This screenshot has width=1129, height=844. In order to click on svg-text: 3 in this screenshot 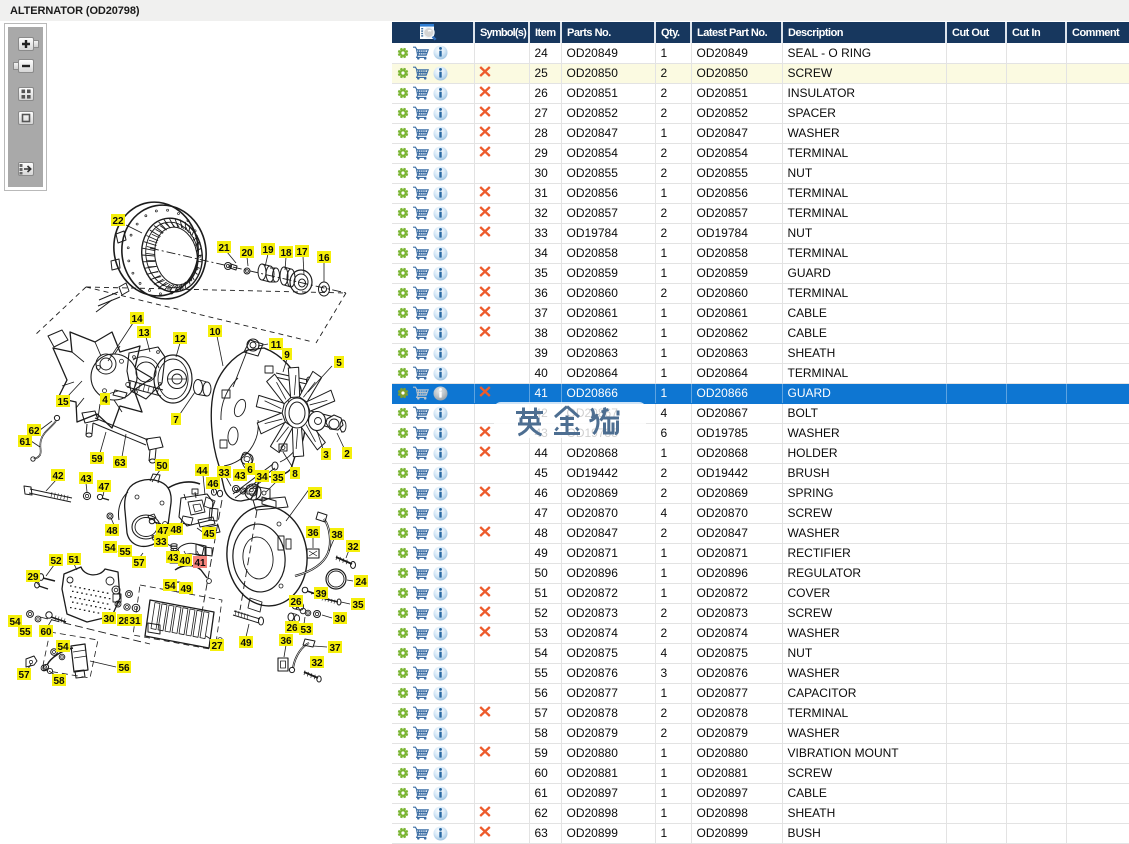, I will do `click(326, 455)`.